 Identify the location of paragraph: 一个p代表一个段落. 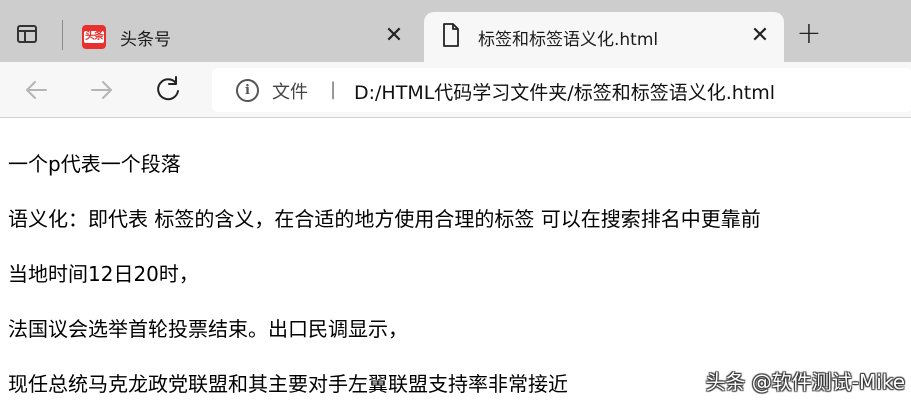
(94, 164).